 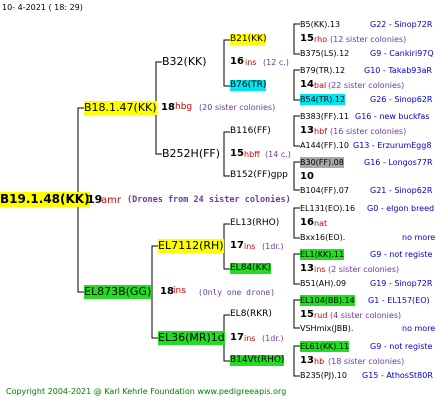 I want to click on root-notes: amr, so click(x=111, y=200).